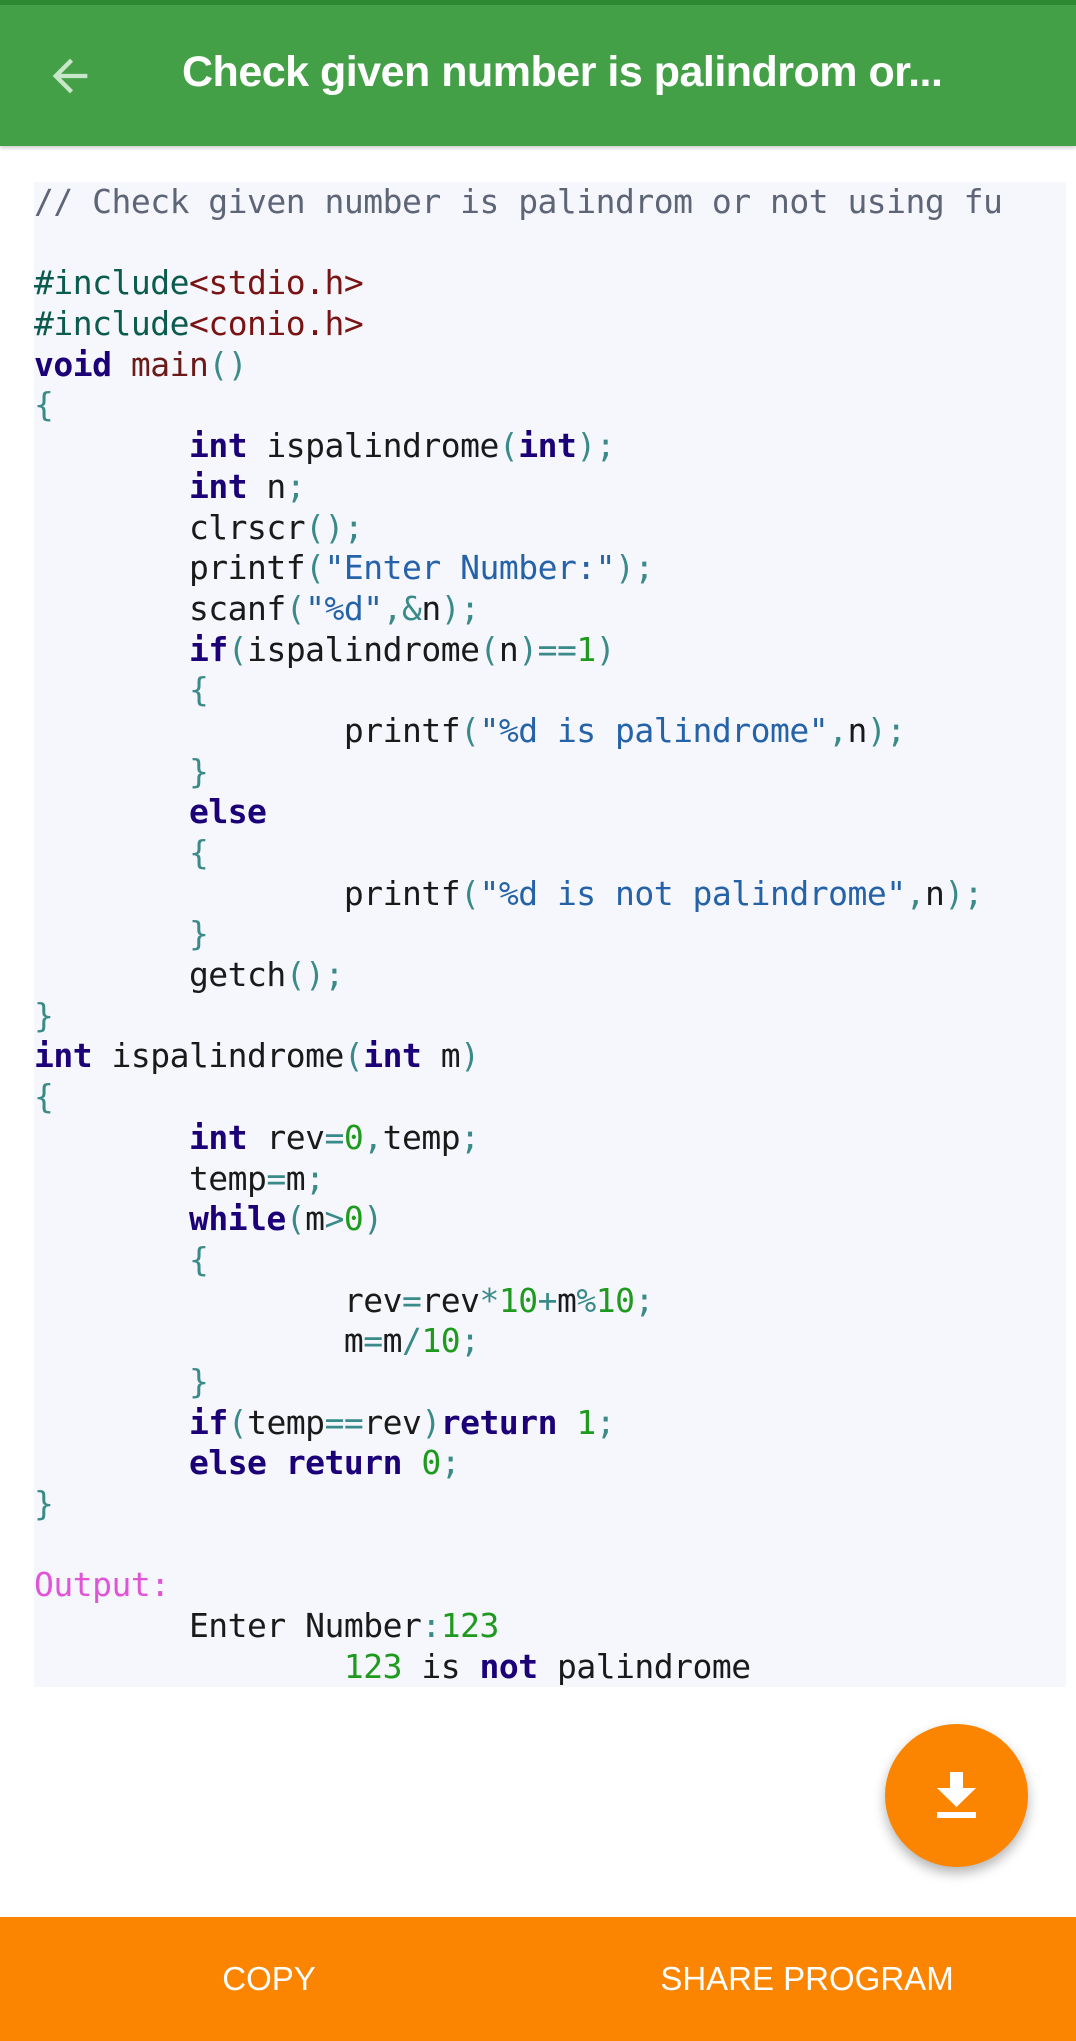 This screenshot has height=2041, width=1076. What do you see at coordinates (334, 527) in the screenshot?
I see `code-token: ();` at bounding box center [334, 527].